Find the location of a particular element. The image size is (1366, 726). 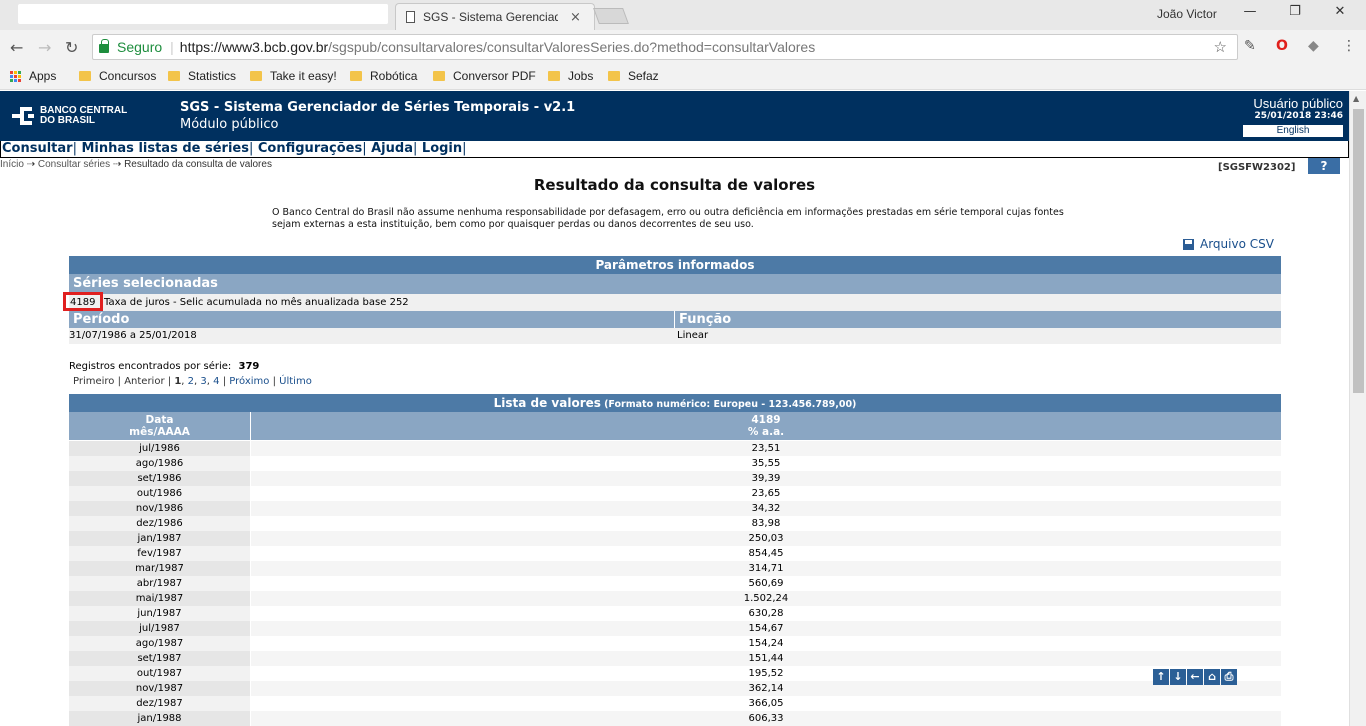

bcb-logo: BANCO CENTRAL DO BRASIL is located at coordinates (69, 116).